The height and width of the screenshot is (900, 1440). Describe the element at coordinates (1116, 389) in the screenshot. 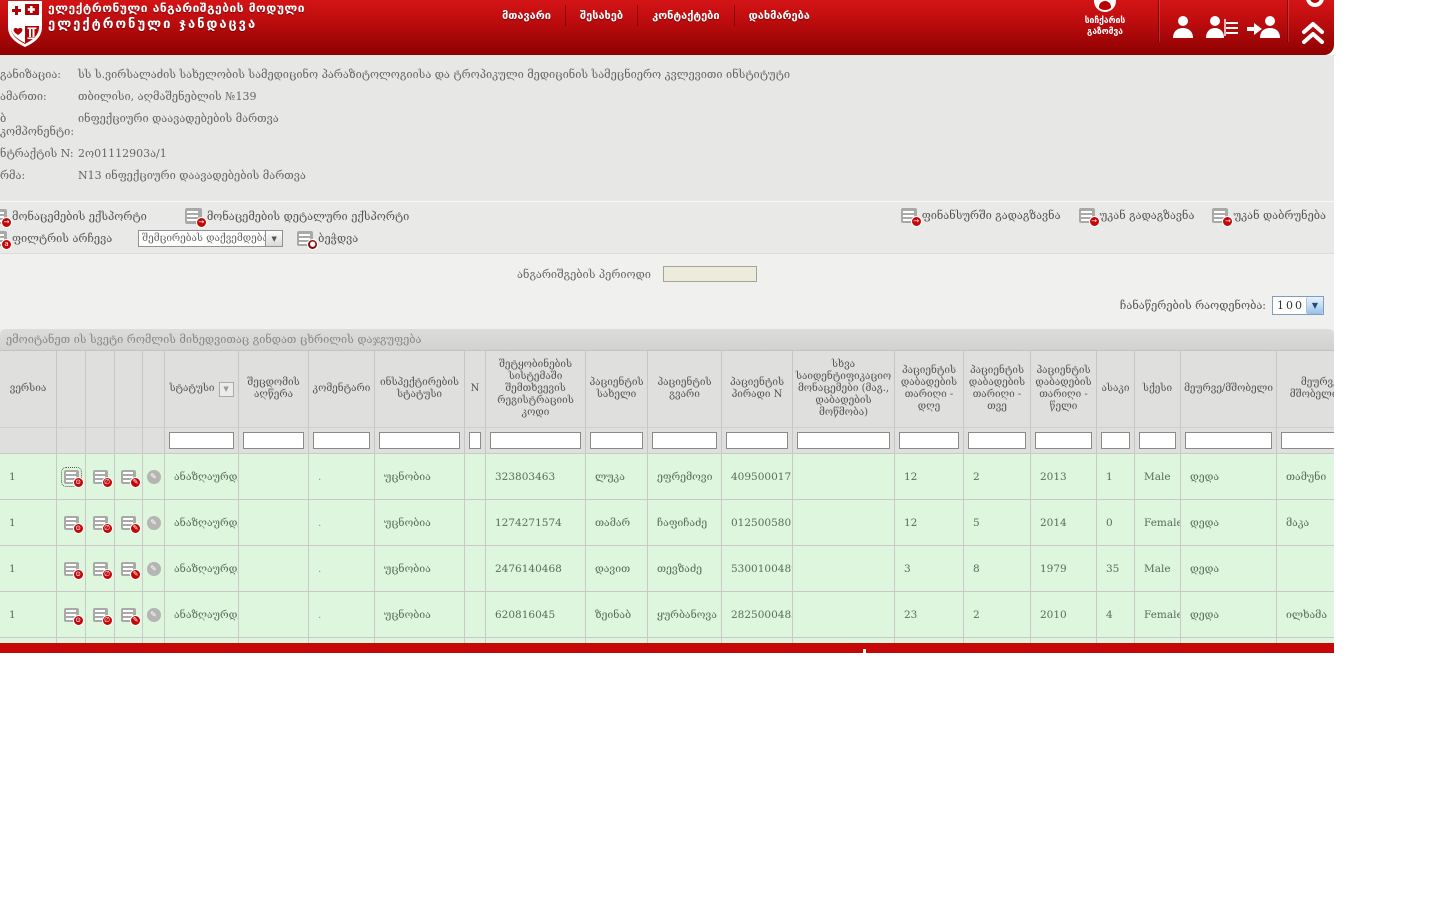

I see `column-header-age: ასაკი` at that location.